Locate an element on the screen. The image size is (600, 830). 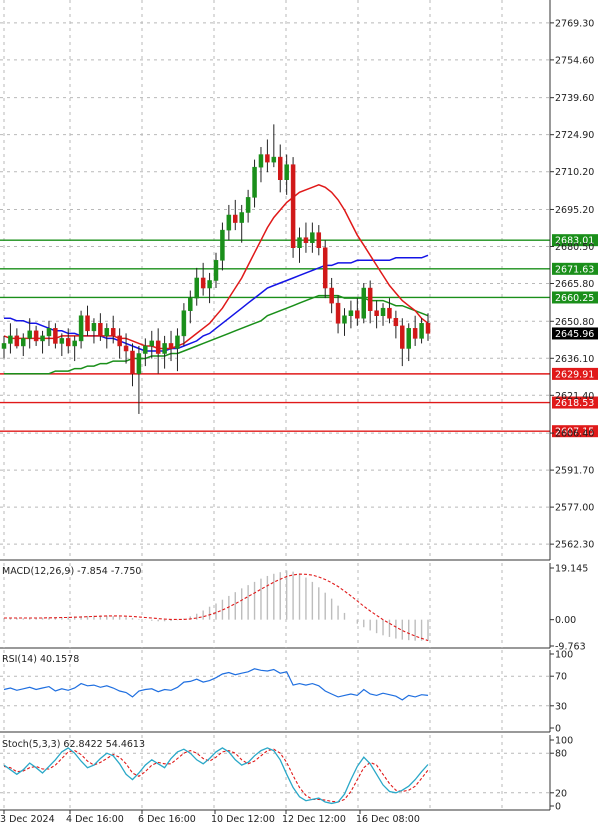
price-level-label: 2660.25 is located at coordinates (574, 298).